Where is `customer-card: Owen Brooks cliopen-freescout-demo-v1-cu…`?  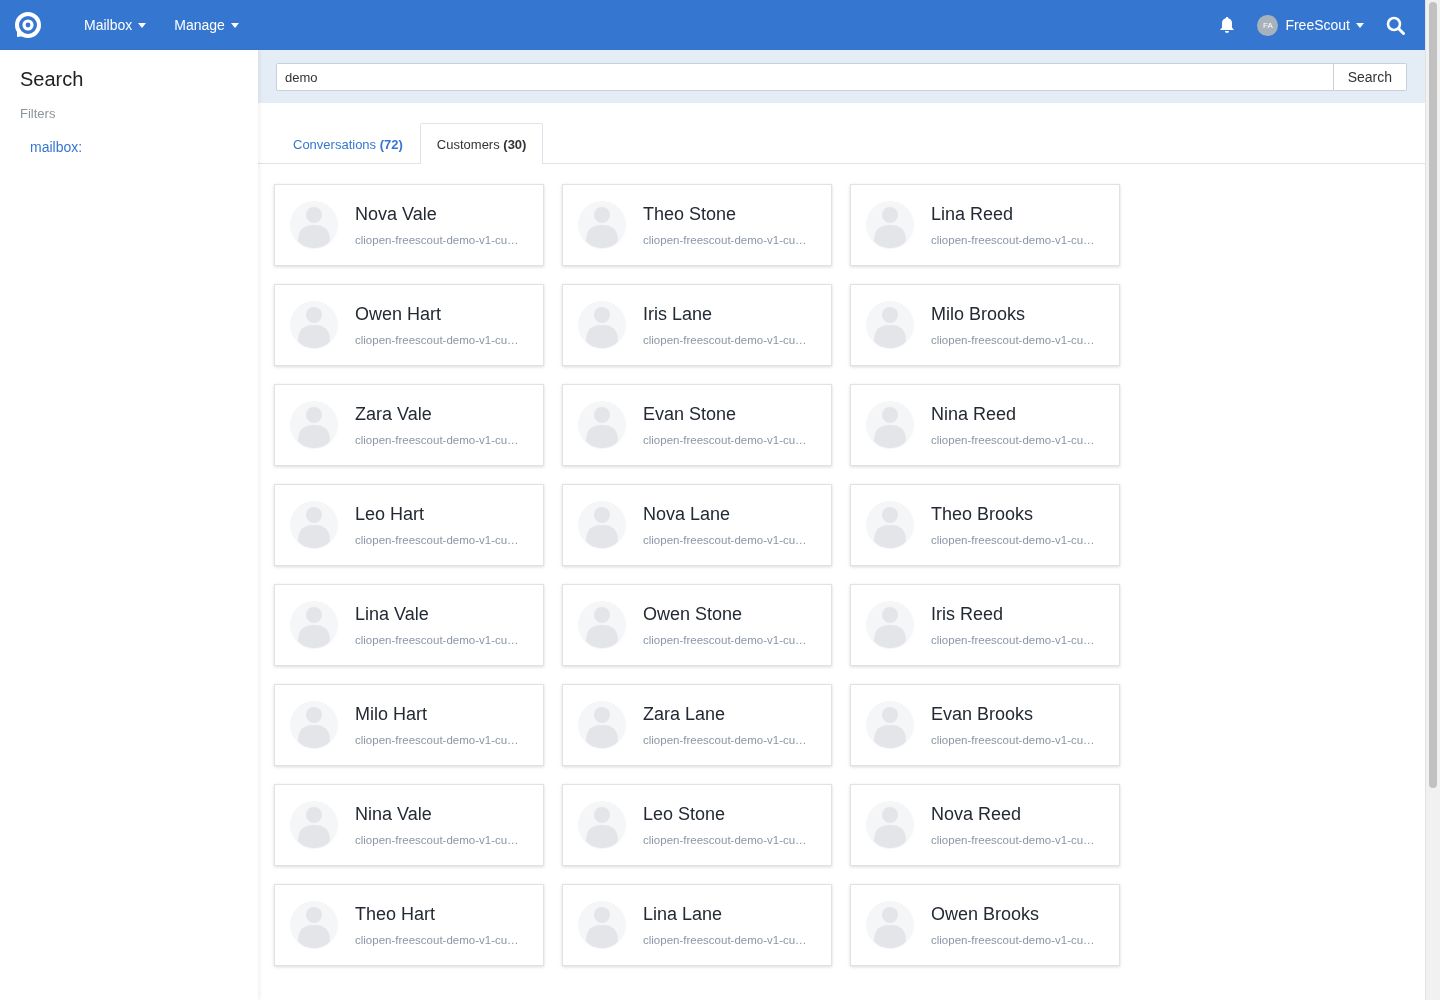
customer-card: Owen Brooks cliopen-freescout-demo-v1-cu… is located at coordinates (985, 925).